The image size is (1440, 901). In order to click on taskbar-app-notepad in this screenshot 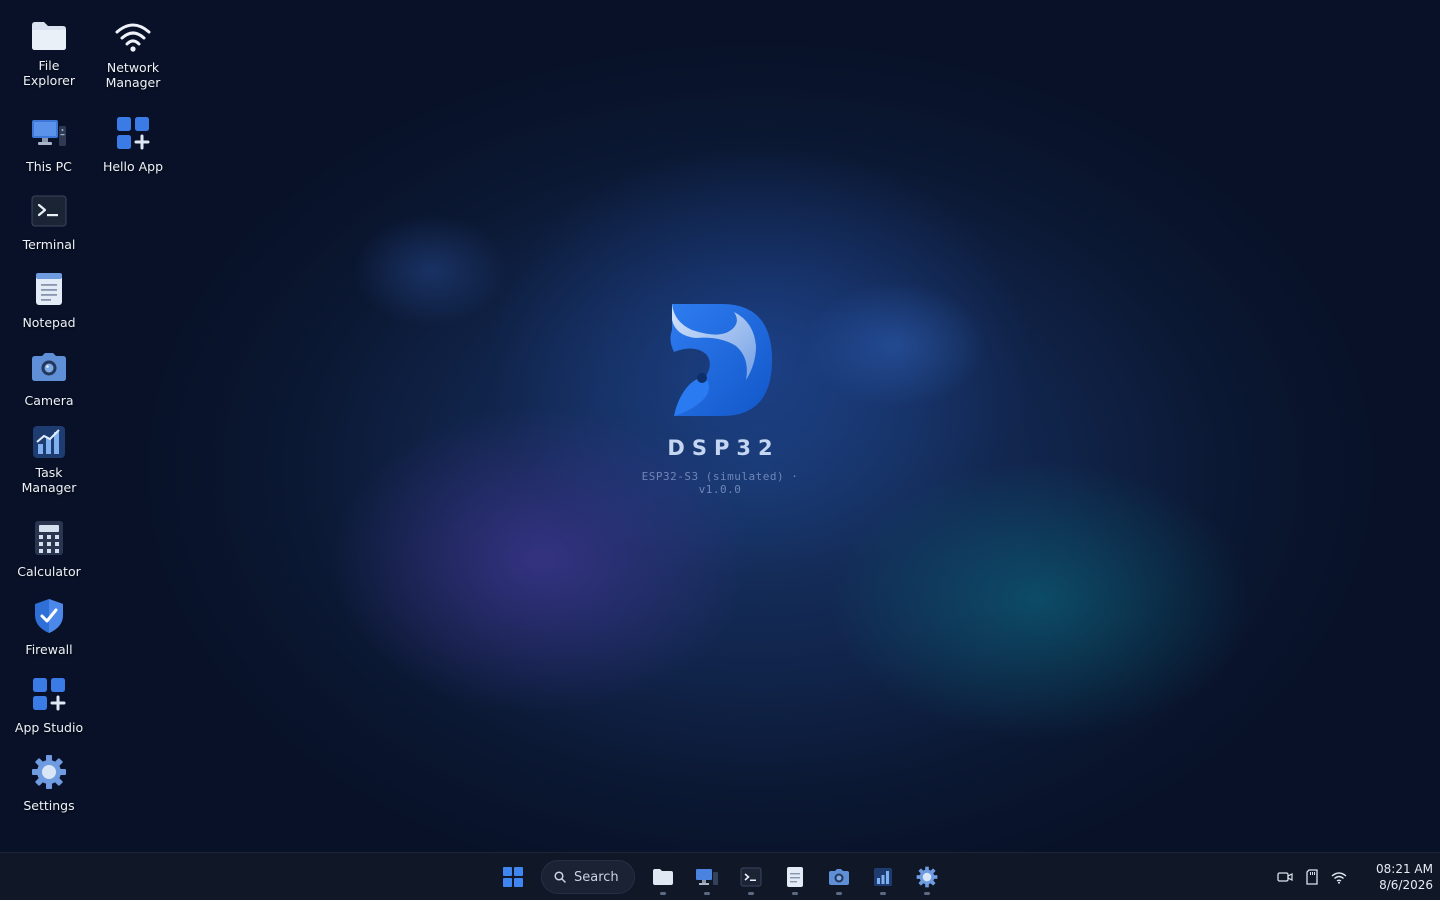, I will do `click(795, 877)`.